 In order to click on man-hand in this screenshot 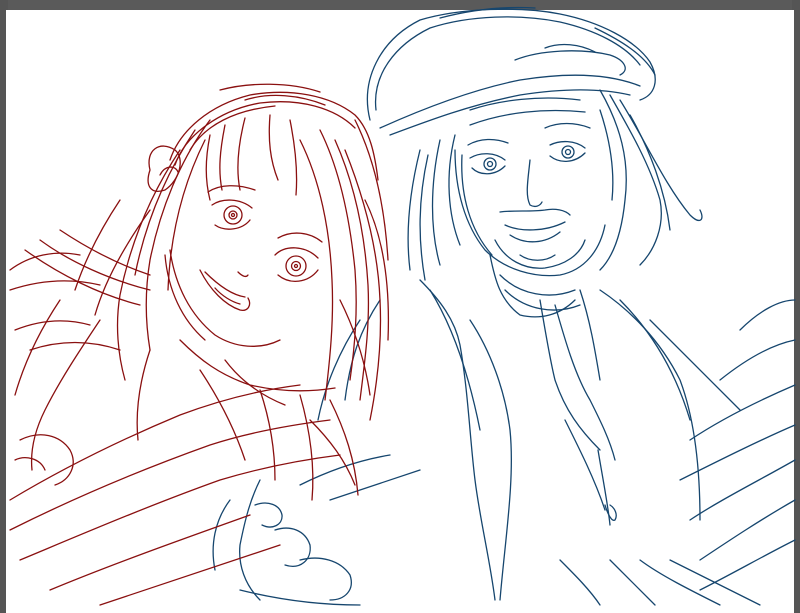, I will do `click(316, 530)`.